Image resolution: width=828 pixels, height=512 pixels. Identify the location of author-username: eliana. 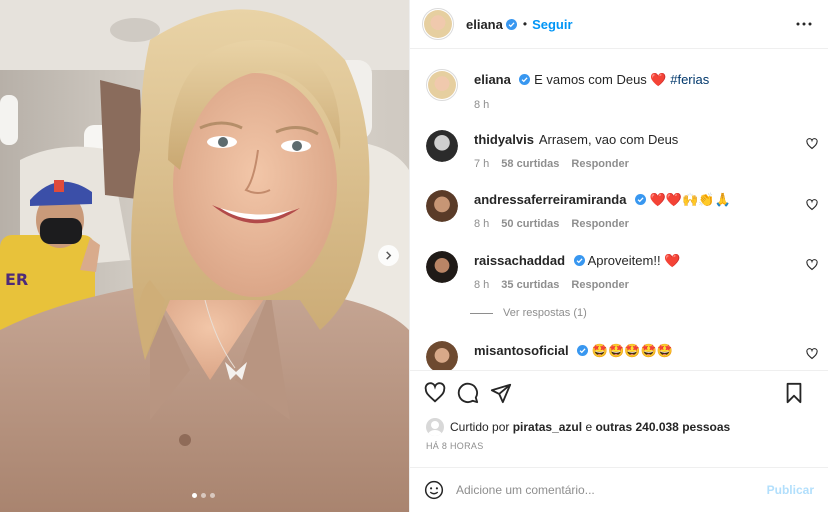
(484, 24).